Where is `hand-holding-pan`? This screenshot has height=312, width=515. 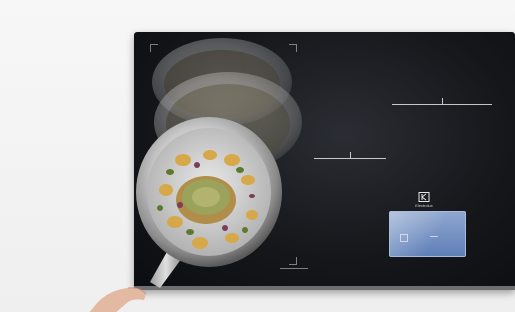
hand-holding-pan is located at coordinates (118, 299).